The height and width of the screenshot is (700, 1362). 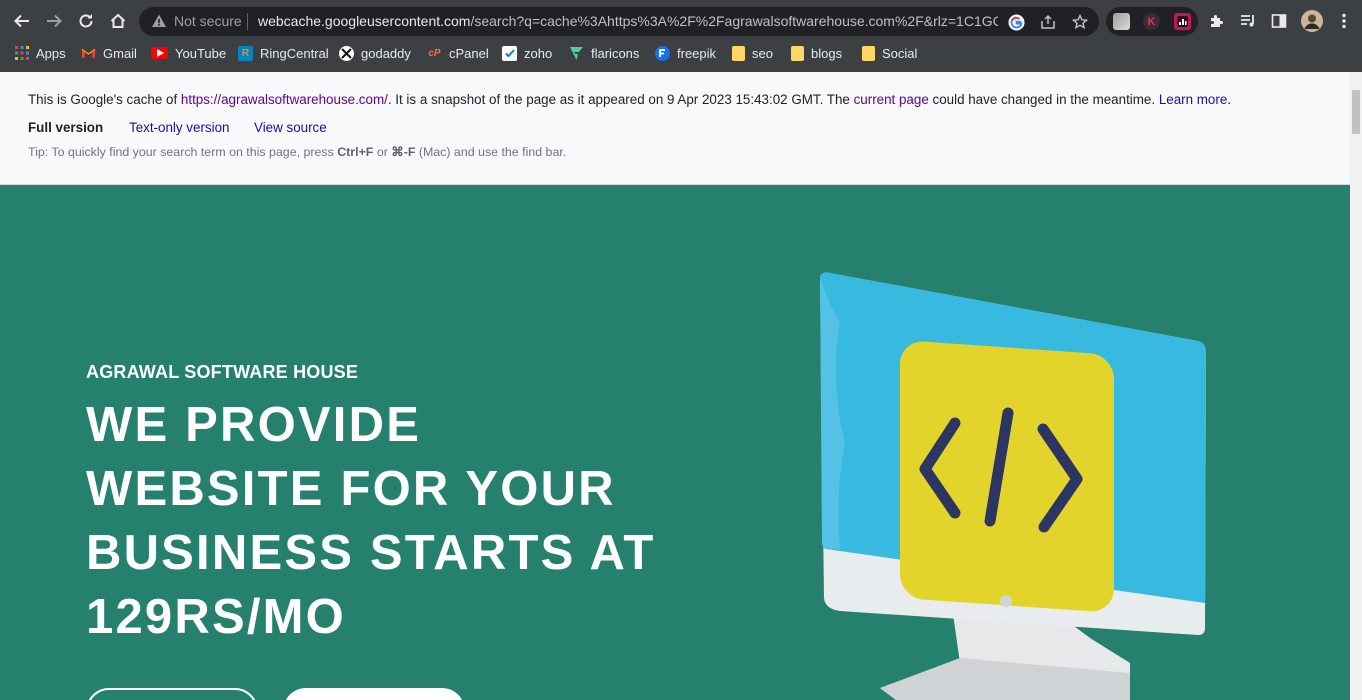 What do you see at coordinates (284, 99) in the screenshot?
I see `cached-source-link: https://agrawalsoftwarehouse.com/` at bounding box center [284, 99].